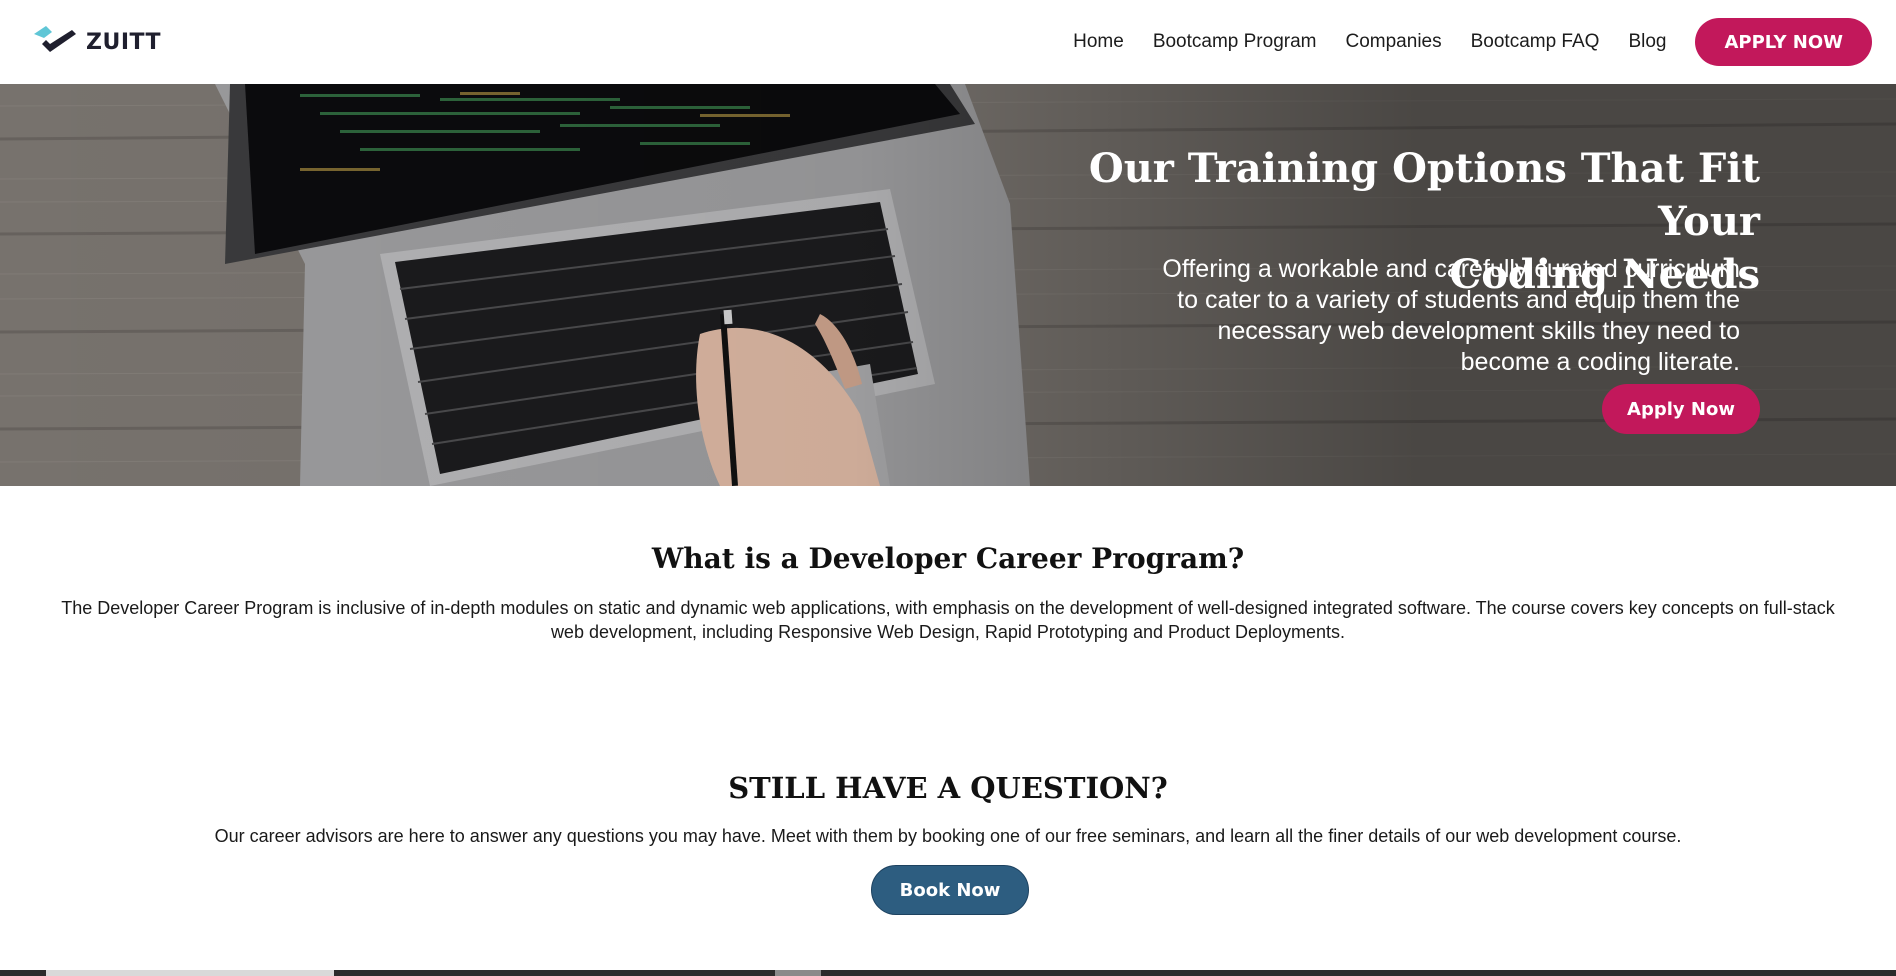  Describe the element at coordinates (1783, 42) in the screenshot. I see `apply-now-button: APPLY NOW` at that location.